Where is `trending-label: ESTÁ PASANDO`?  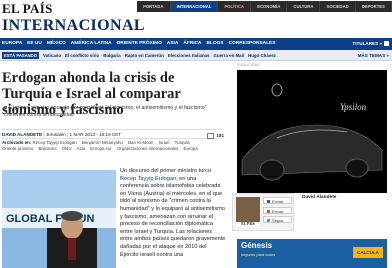 trending-label: ESTÁ PASANDO is located at coordinates (20, 55).